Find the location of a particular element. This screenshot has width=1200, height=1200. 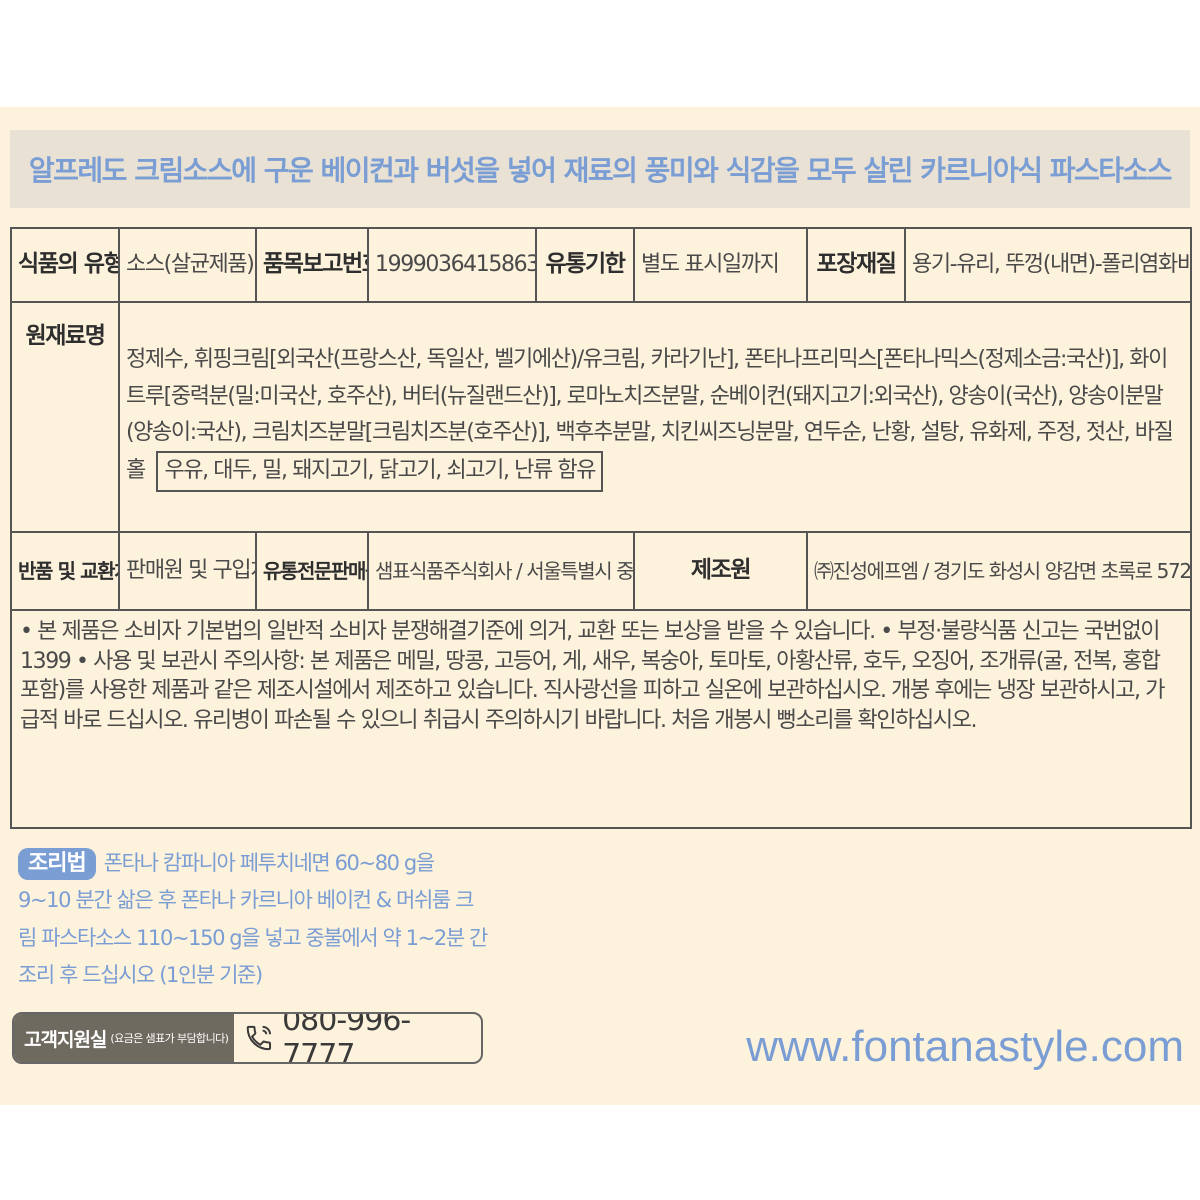

support-label-block: 고객지원실 (요금은 샘표가 부담합니다) is located at coordinates (124, 1038).